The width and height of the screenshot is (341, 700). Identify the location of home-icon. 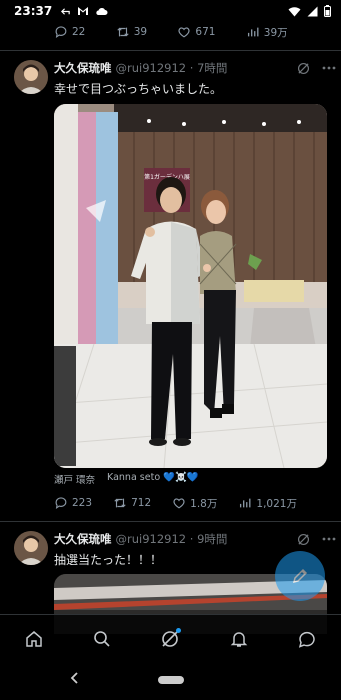
(34, 638).